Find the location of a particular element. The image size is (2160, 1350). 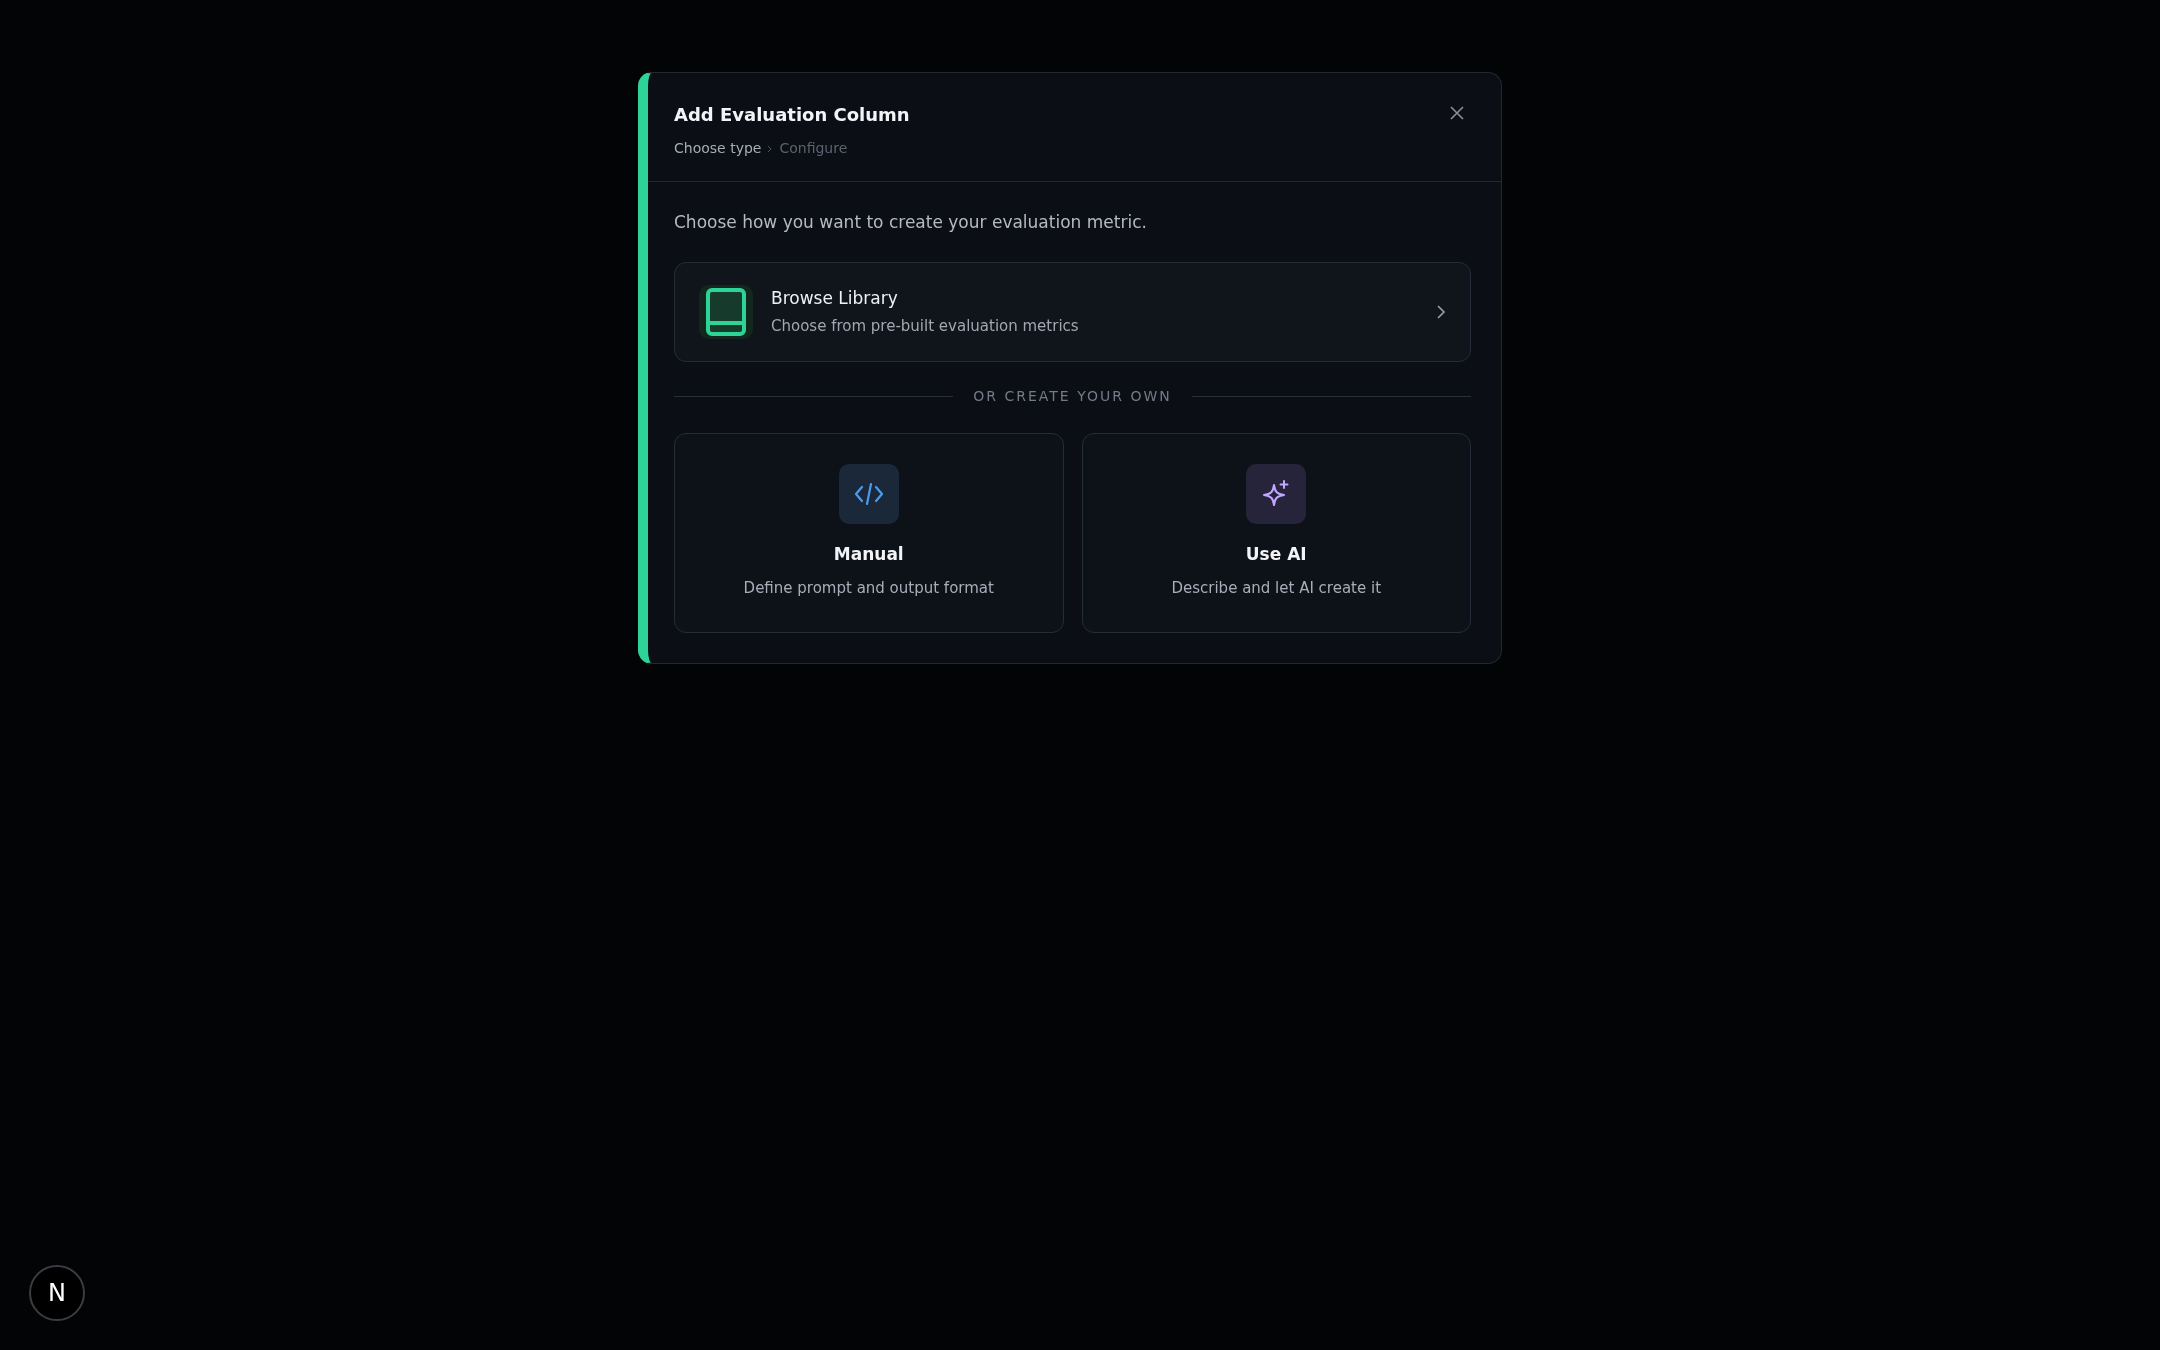

intro-text: Choose how you want to create your evaluation metric. is located at coordinates (911, 222).